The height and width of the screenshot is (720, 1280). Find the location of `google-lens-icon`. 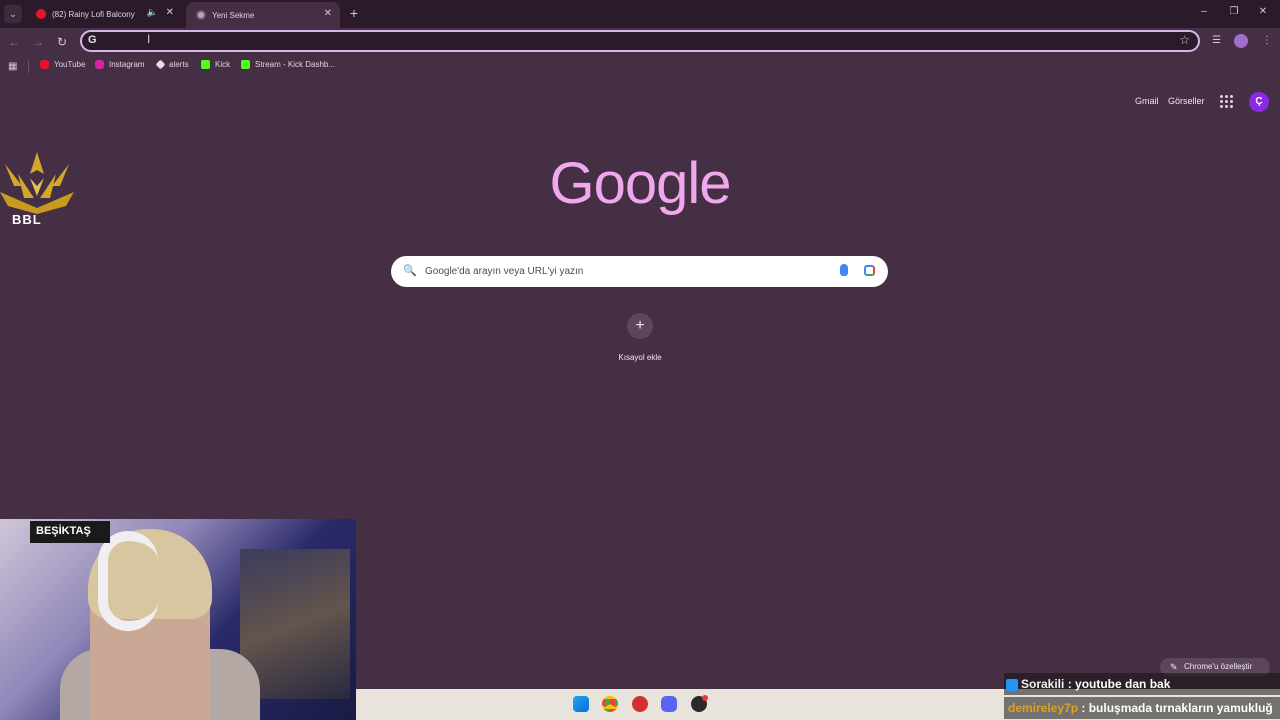

google-lens-icon is located at coordinates (869, 270).